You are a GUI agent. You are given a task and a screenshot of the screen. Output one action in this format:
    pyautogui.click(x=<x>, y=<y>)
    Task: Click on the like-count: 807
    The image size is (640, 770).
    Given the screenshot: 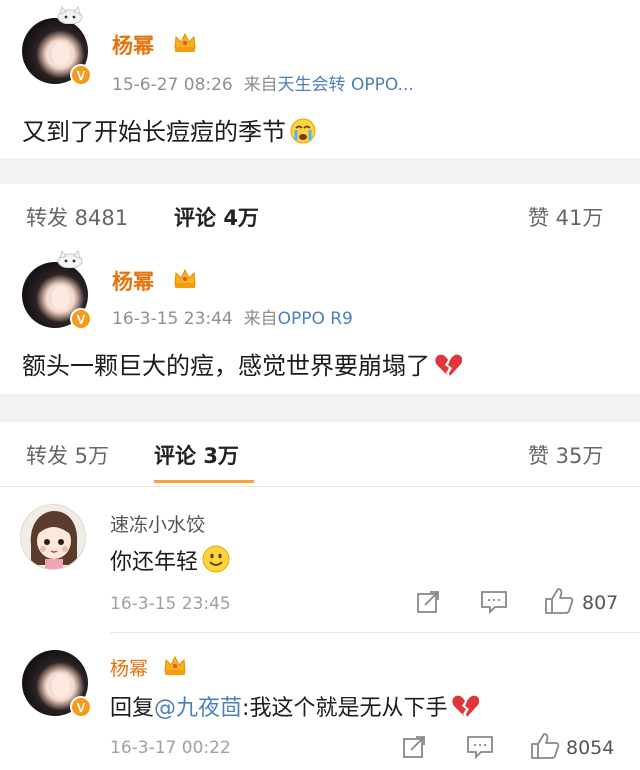 What is the action you would take?
    pyautogui.click(x=600, y=603)
    